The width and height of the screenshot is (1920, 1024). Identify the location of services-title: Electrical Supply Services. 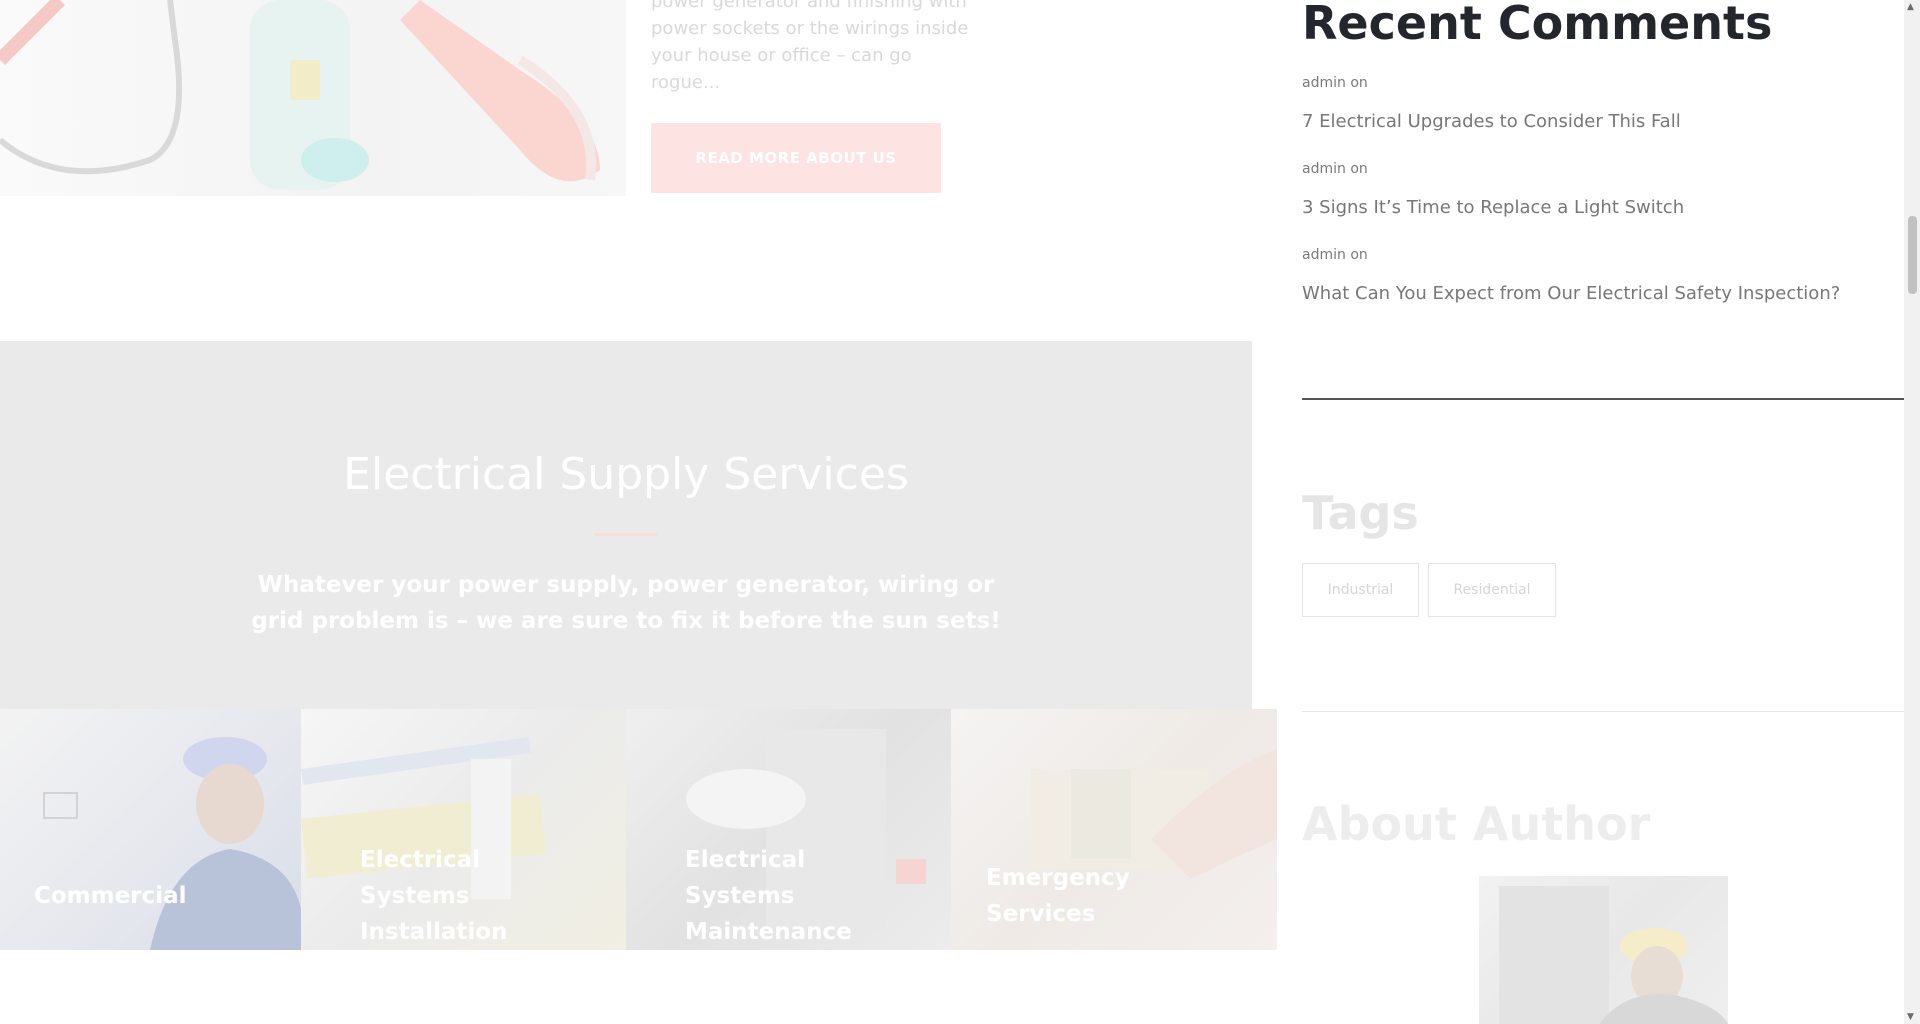
(626, 474).